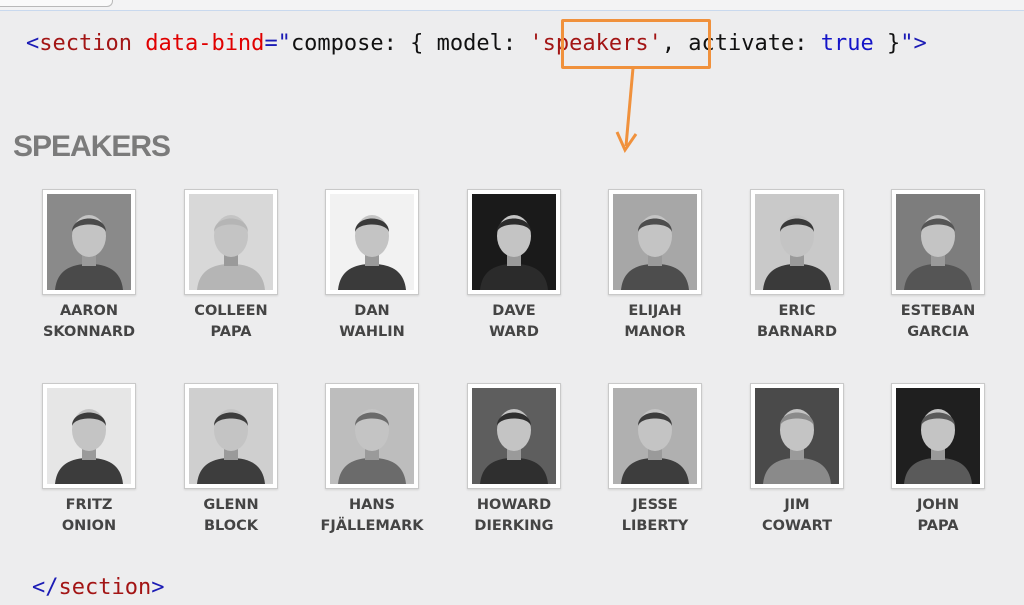  What do you see at coordinates (205, 43) in the screenshot?
I see `code-attribute-name: data-bind` at bounding box center [205, 43].